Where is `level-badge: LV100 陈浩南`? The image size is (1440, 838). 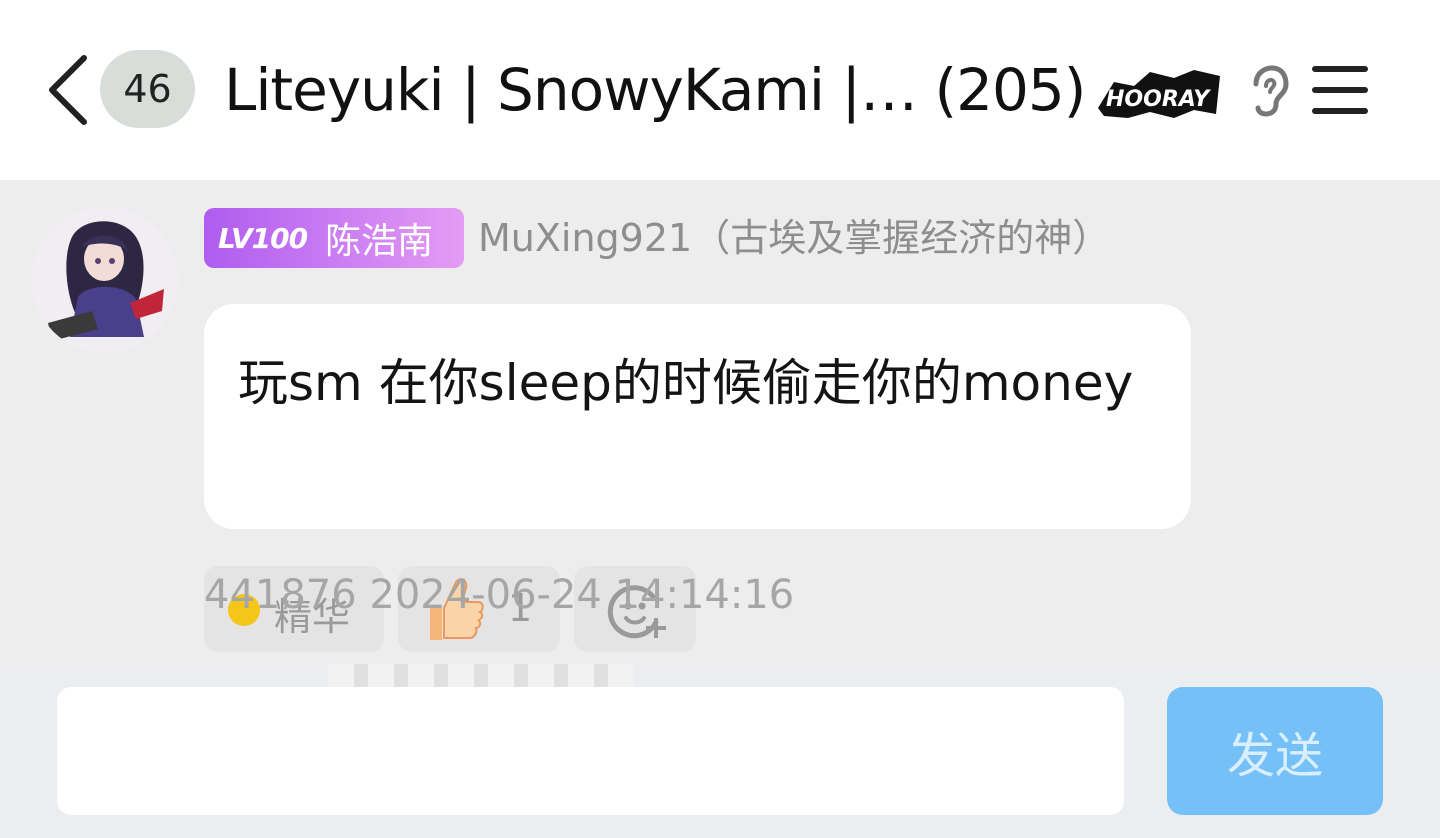 level-badge: LV100 陈浩南 is located at coordinates (334, 238).